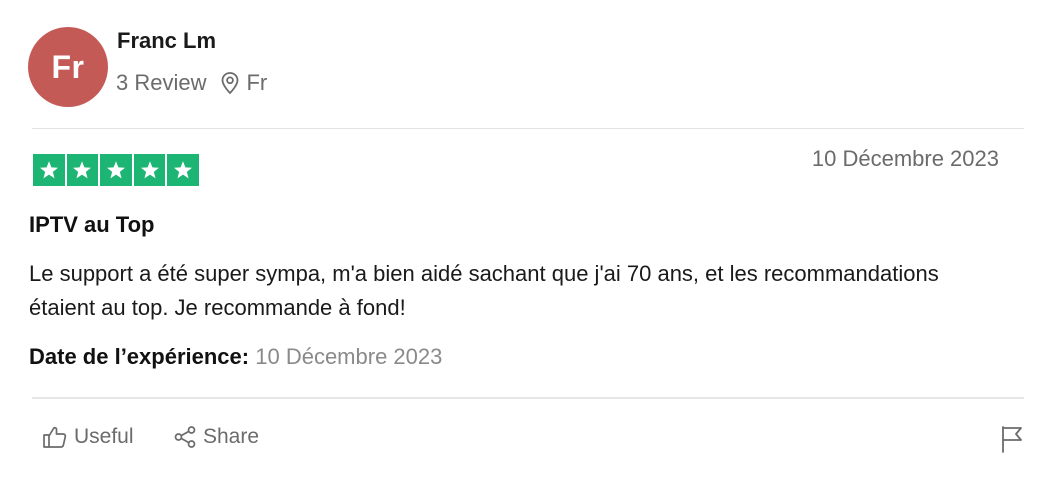  I want to click on location-pin-icon, so click(230, 83).